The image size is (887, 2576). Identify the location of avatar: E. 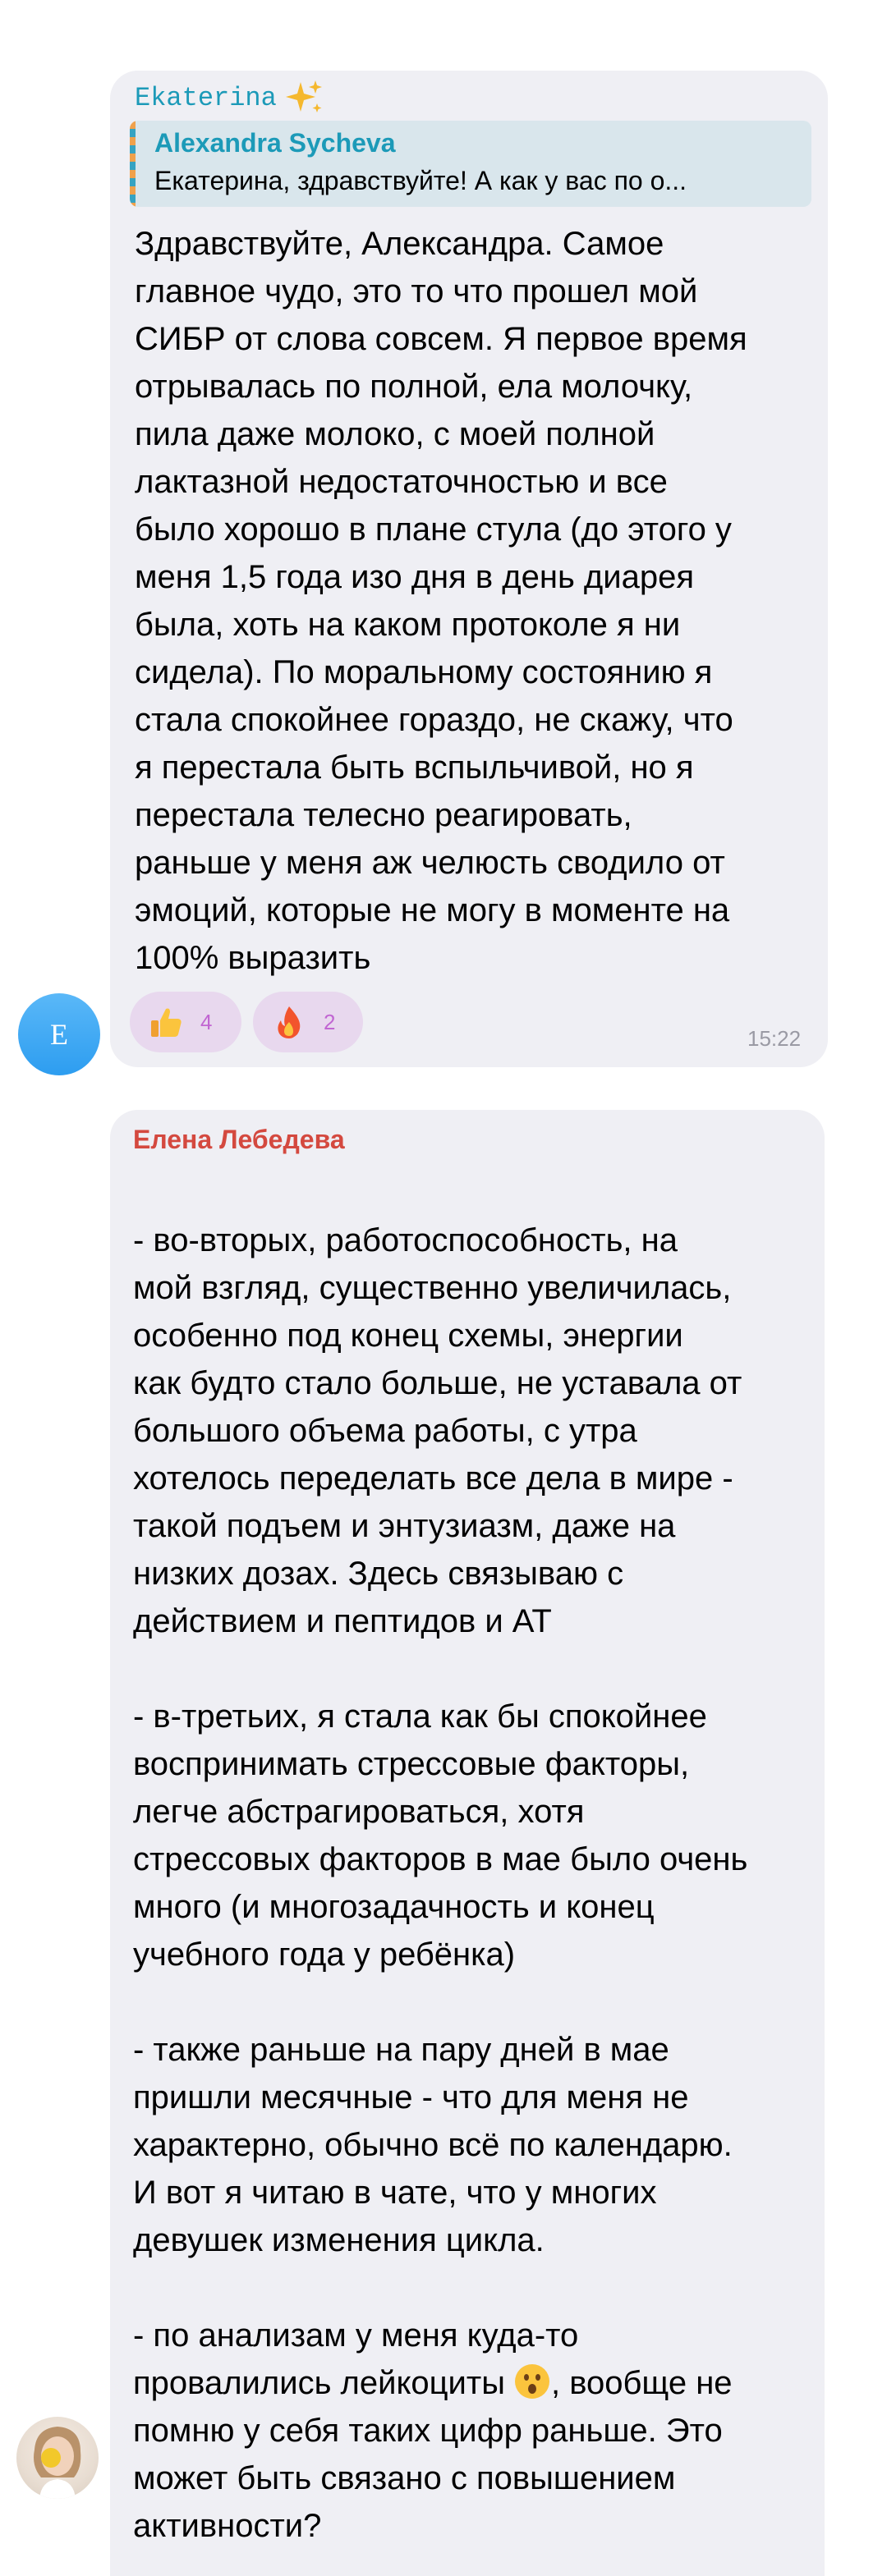
(59, 1034).